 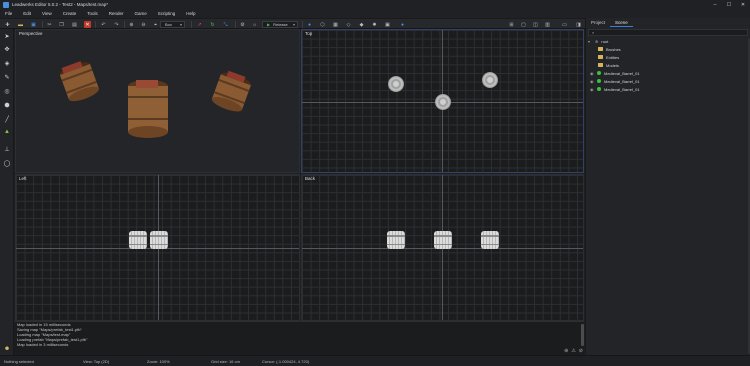 I want to click on cut-icon: ✂, so click(x=49, y=24).